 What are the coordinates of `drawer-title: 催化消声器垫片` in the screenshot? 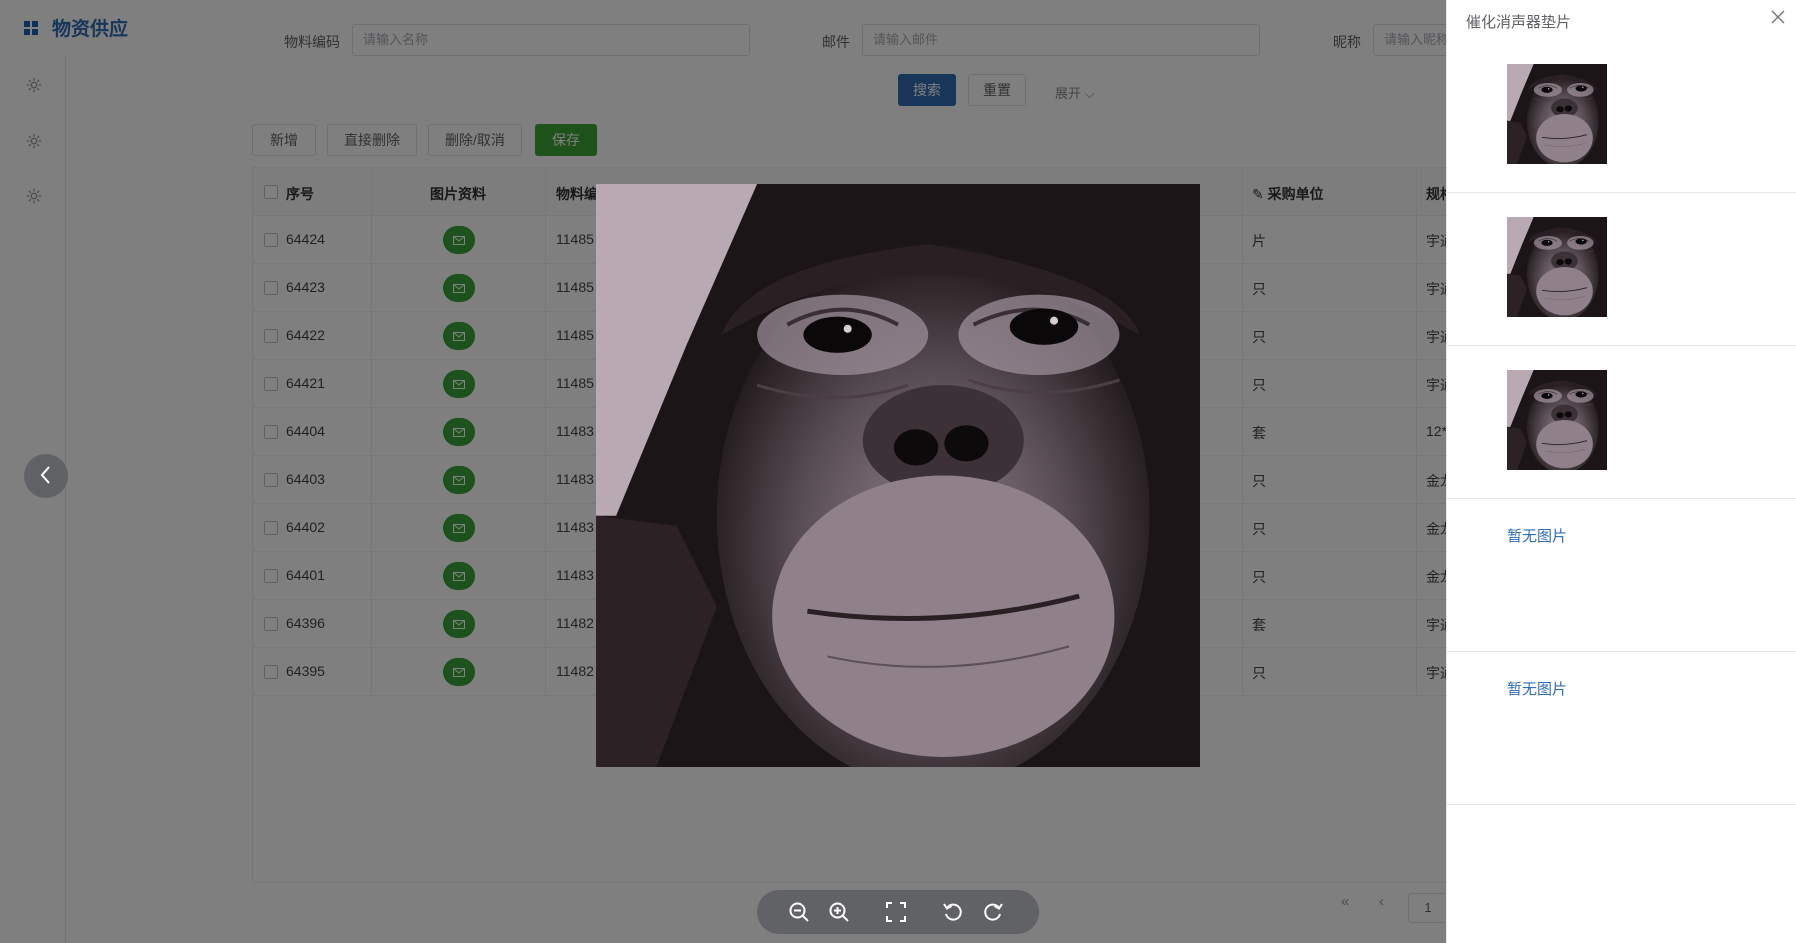 It's located at (1519, 22).